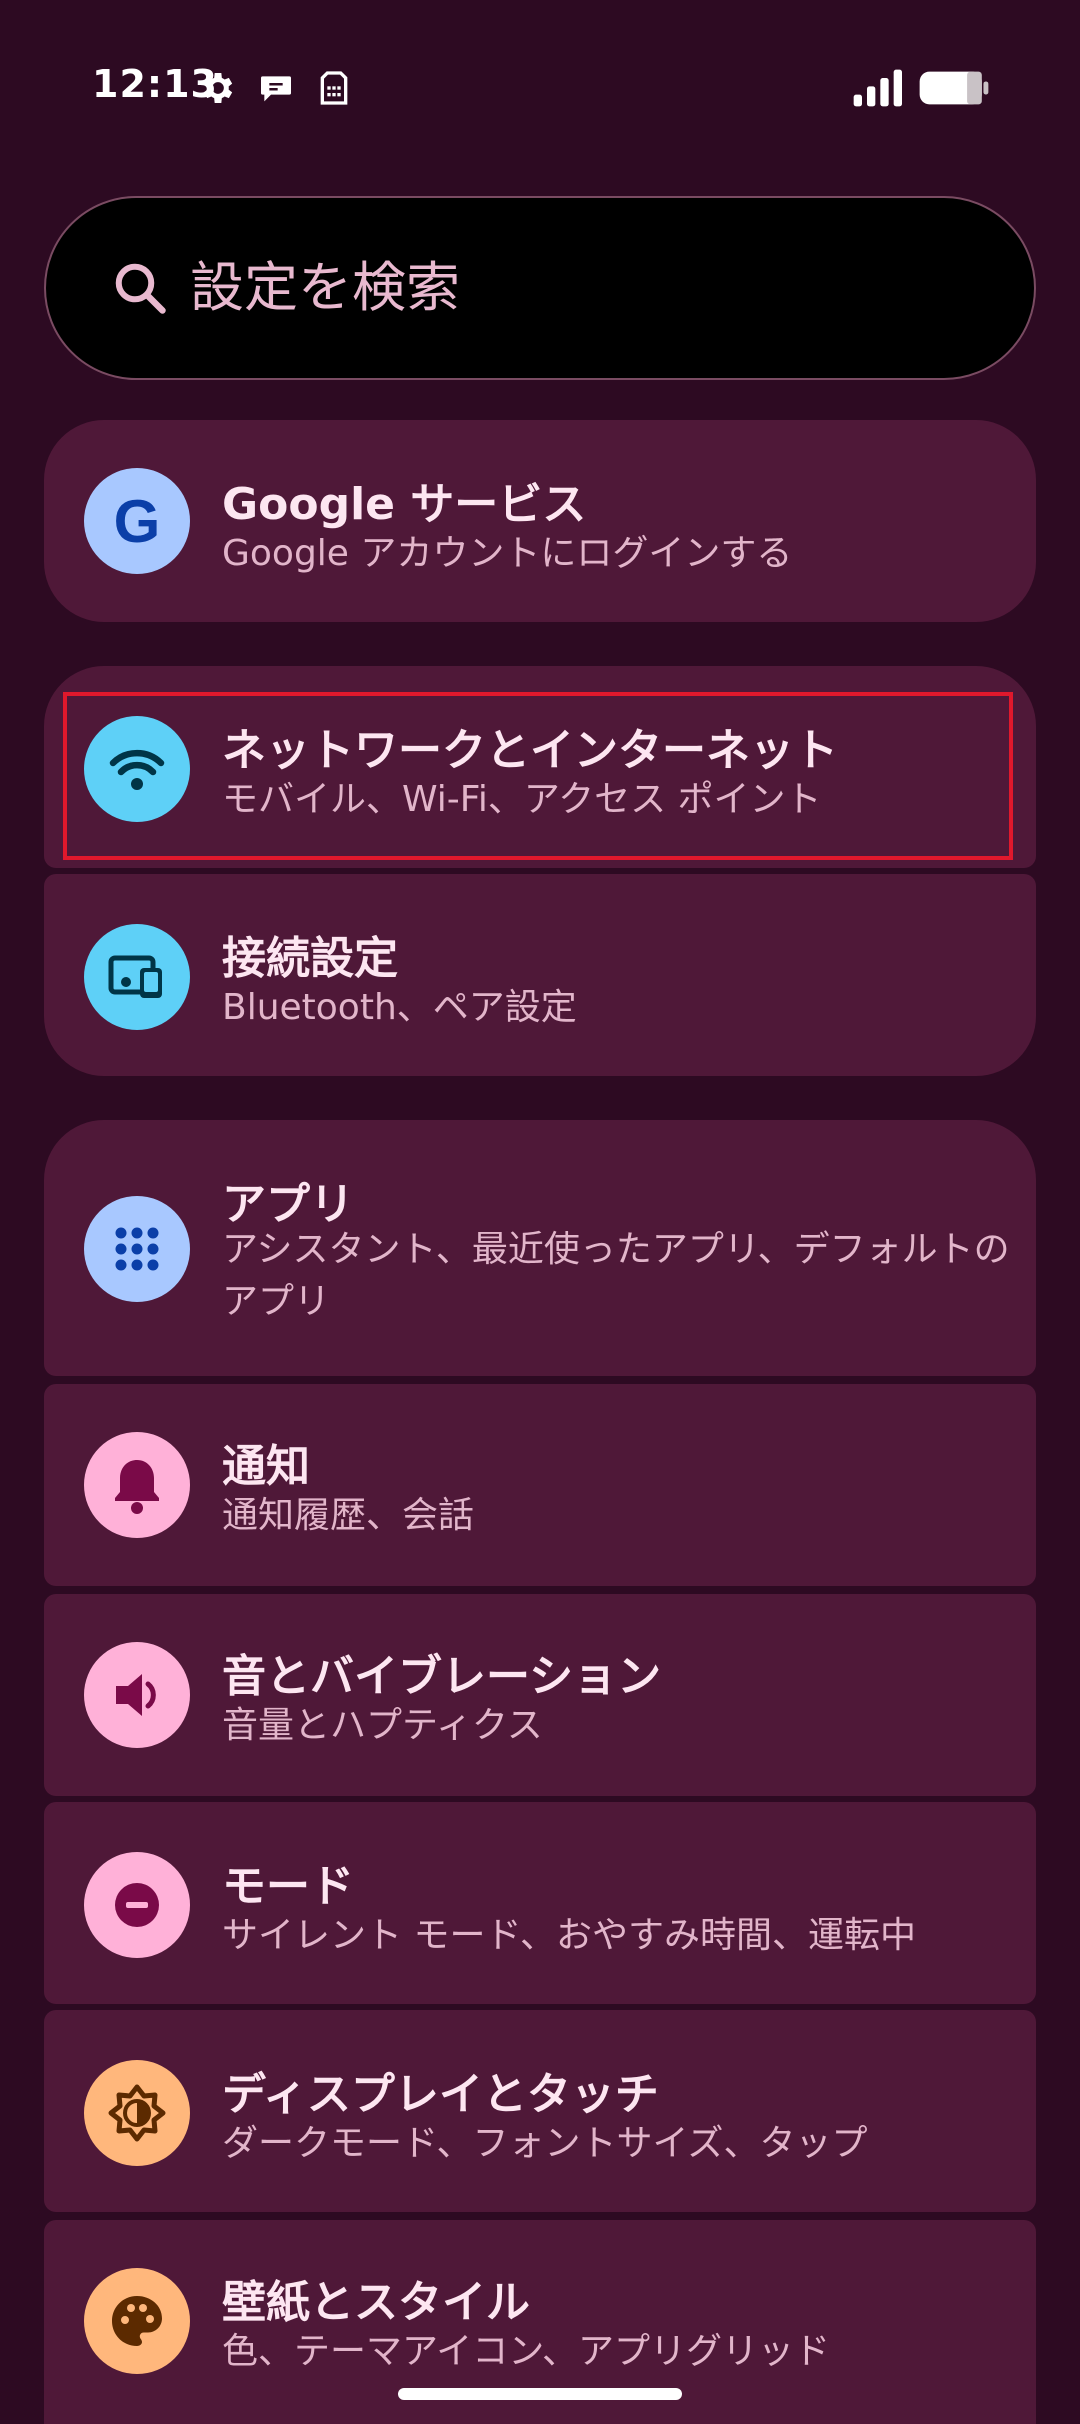  I want to click on settings-item-title: 音とバイブレーション, so click(442, 1676).